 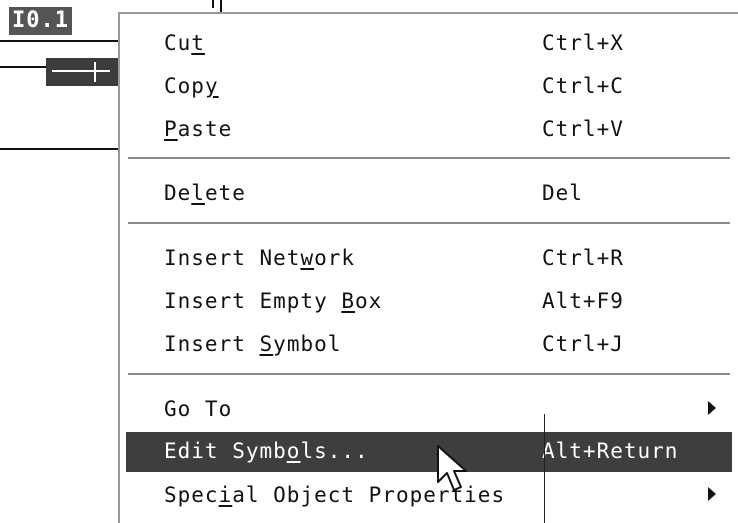 What do you see at coordinates (452, 468) in the screenshot?
I see `mouse-pointer-icon` at bounding box center [452, 468].